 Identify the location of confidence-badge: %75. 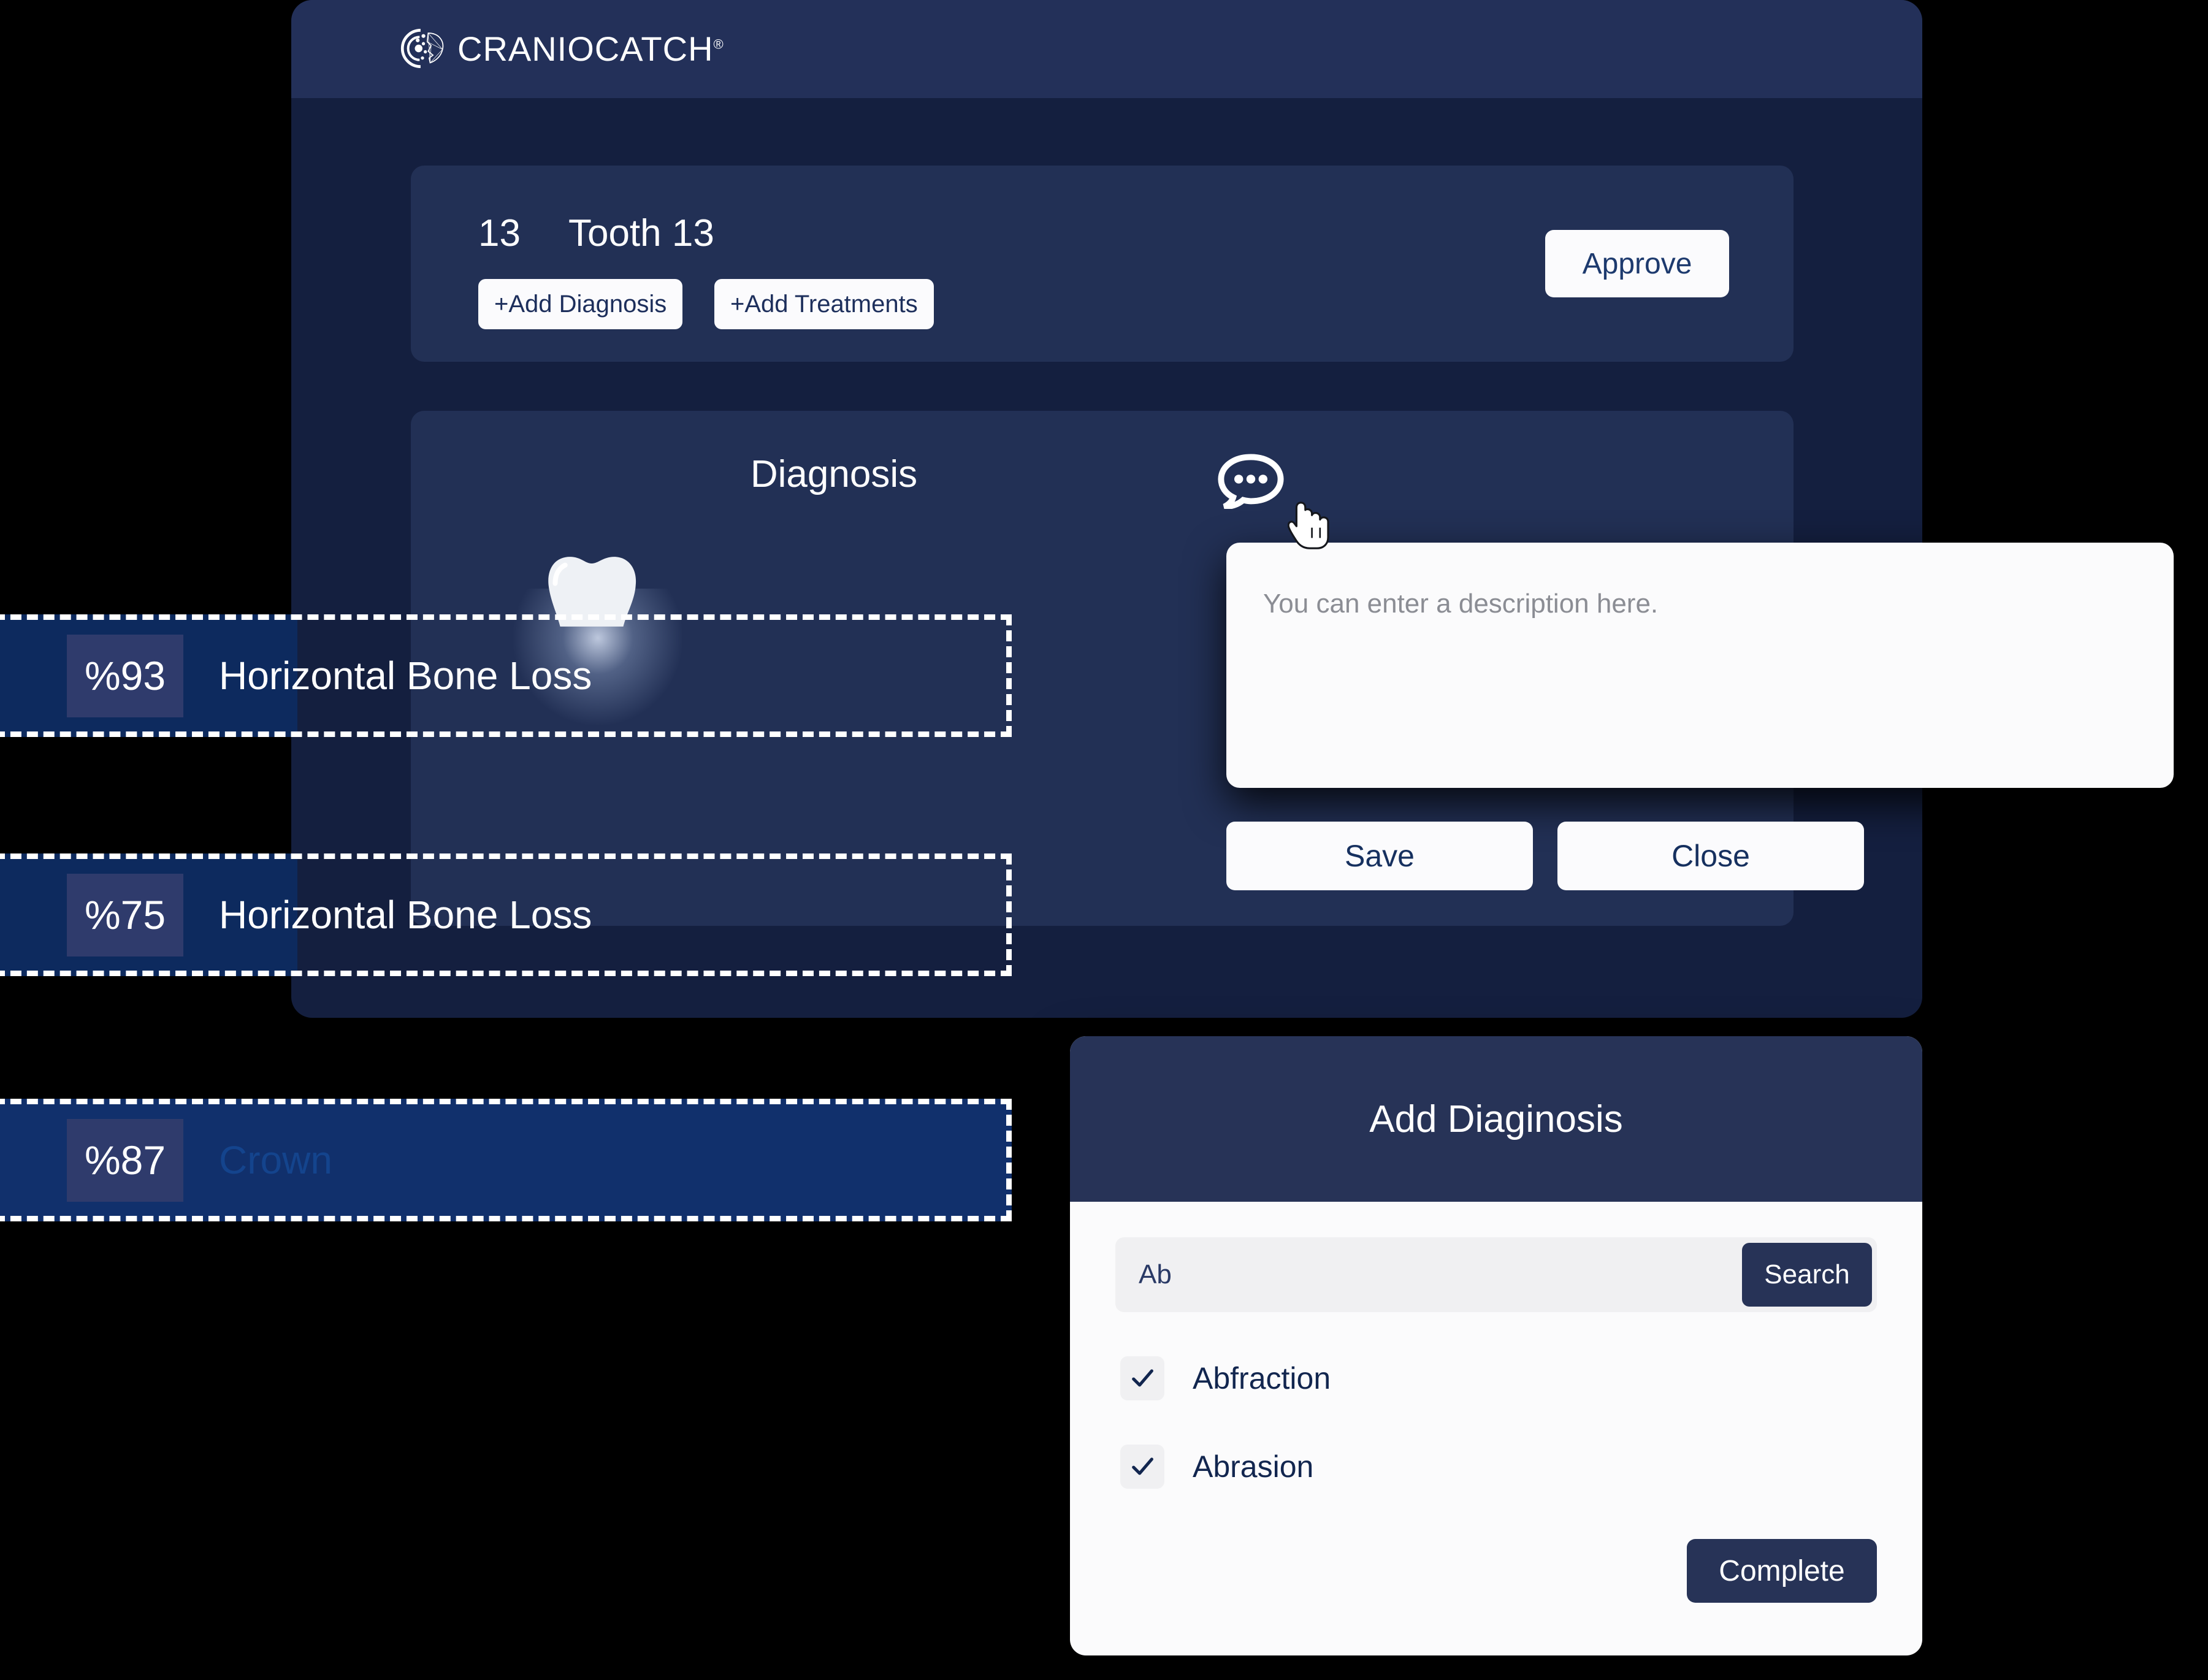
(125, 914).